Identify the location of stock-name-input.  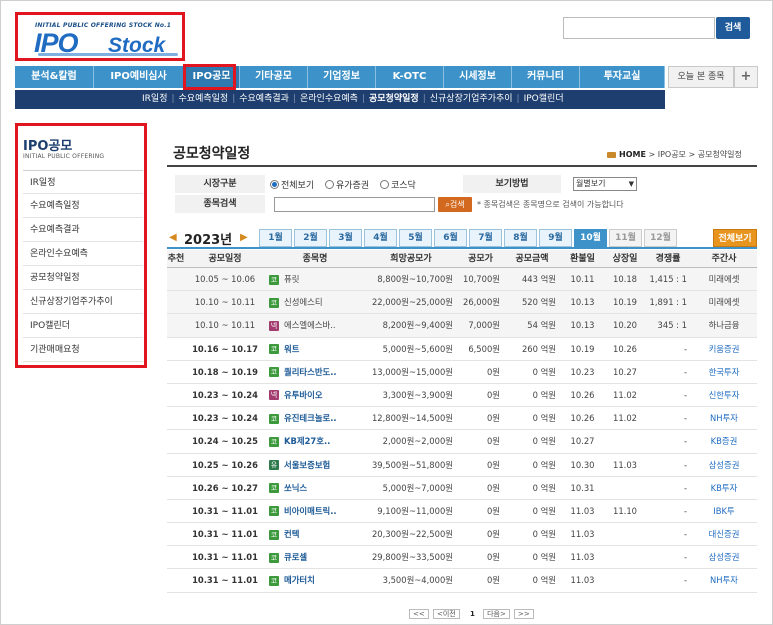
(354, 204).